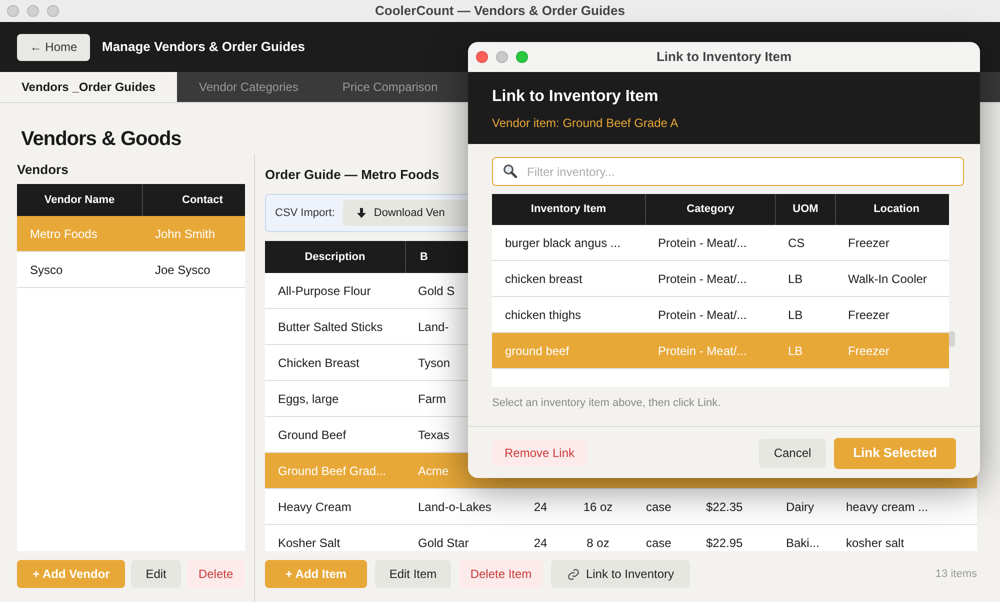  What do you see at coordinates (432, 399) in the screenshot?
I see `table-cell-text: Farm` at bounding box center [432, 399].